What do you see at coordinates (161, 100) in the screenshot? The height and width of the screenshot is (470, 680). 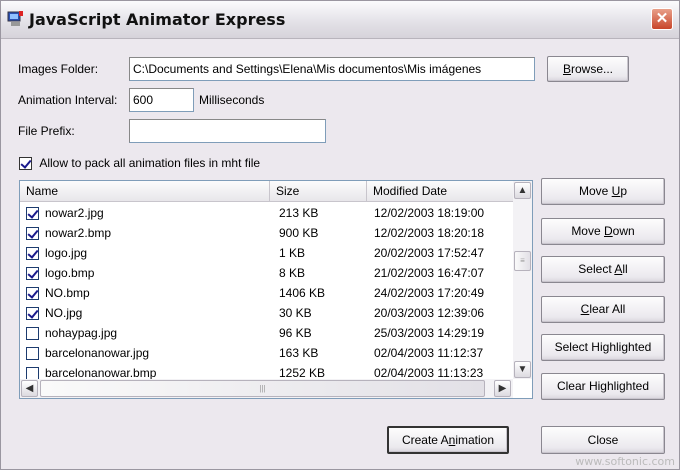 I see `animation-interval-input: 600` at bounding box center [161, 100].